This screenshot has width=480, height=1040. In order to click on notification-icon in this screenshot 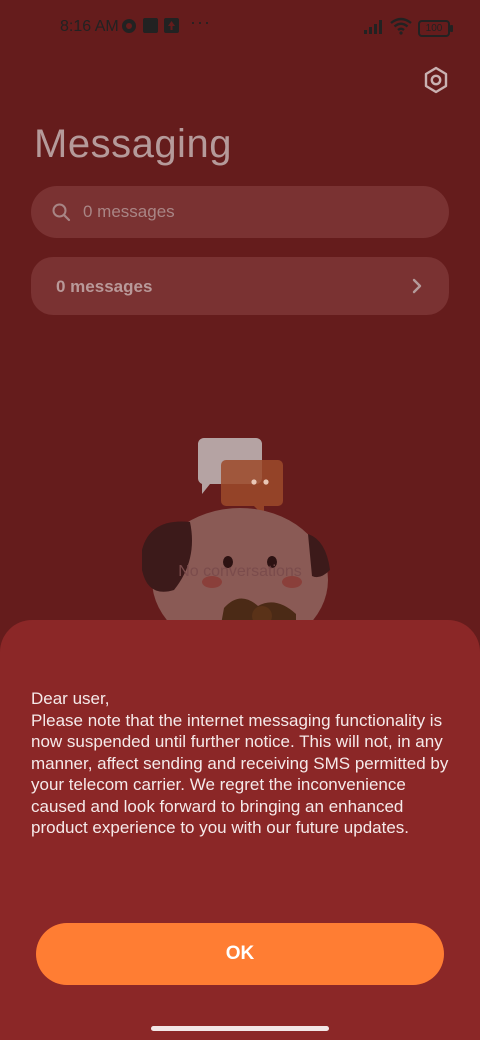, I will do `click(171, 25)`.